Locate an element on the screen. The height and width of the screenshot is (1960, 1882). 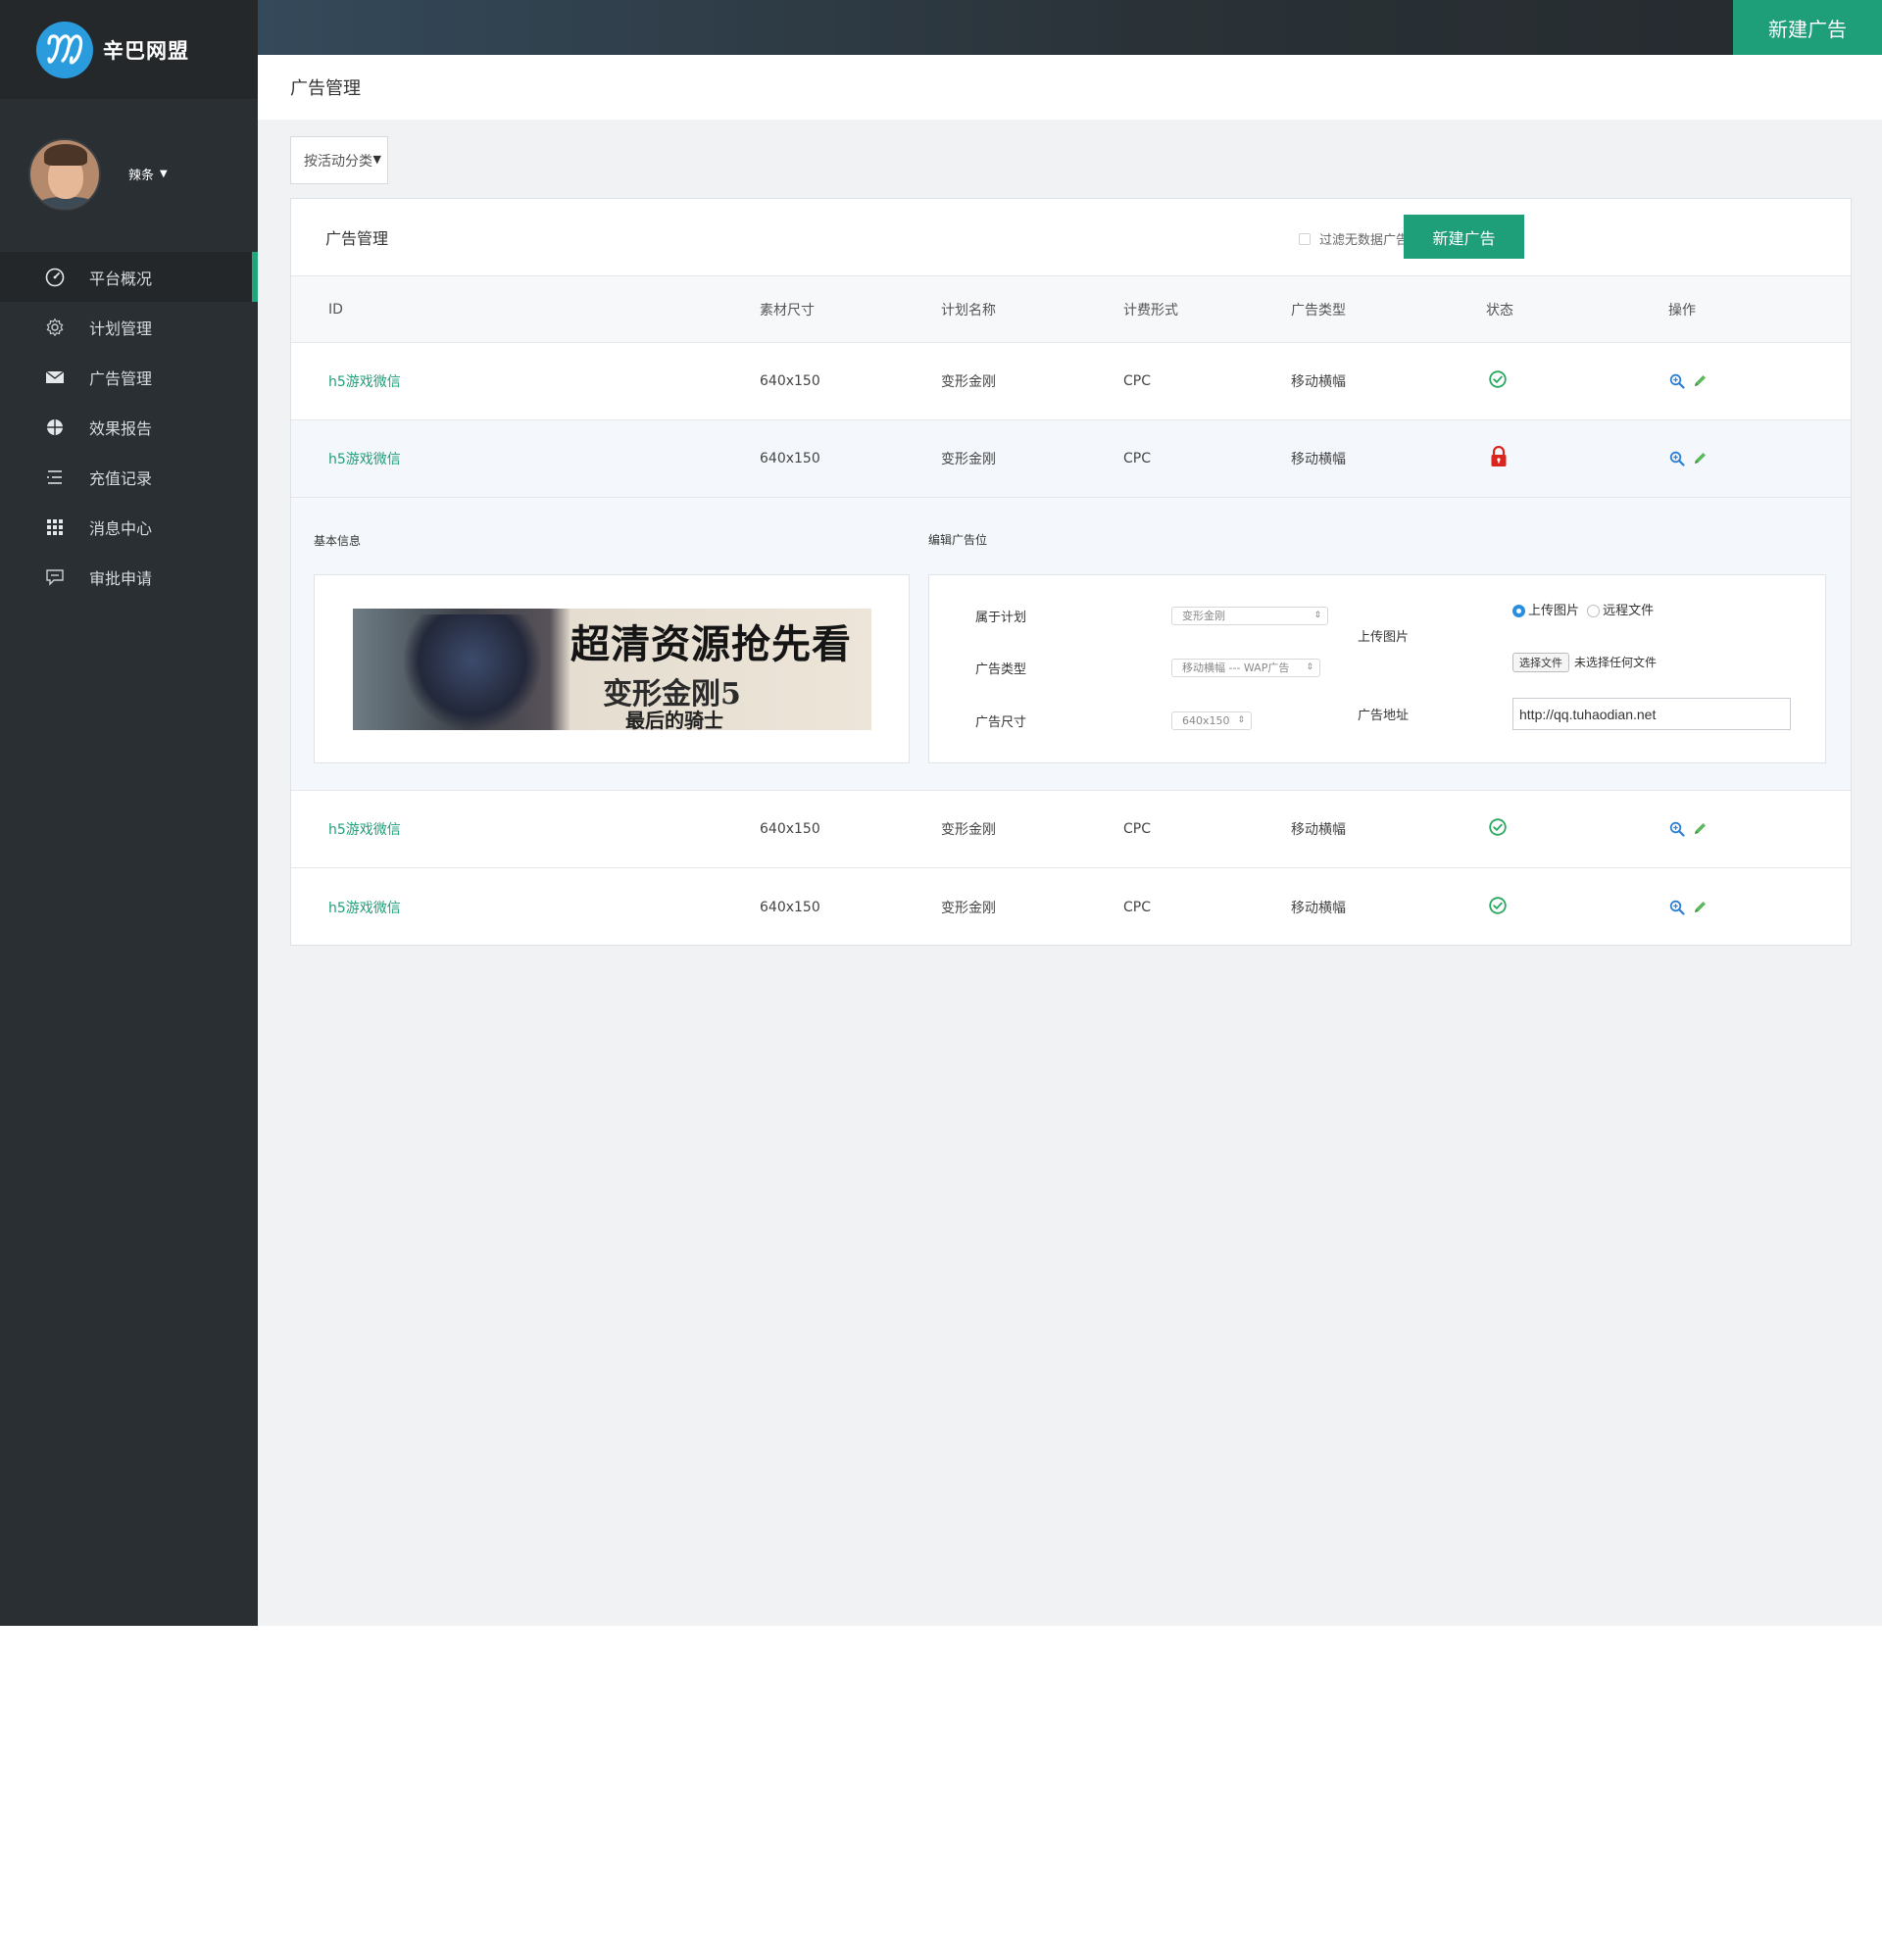
plan-select-value: 变形金刚 is located at coordinates (1204, 616).